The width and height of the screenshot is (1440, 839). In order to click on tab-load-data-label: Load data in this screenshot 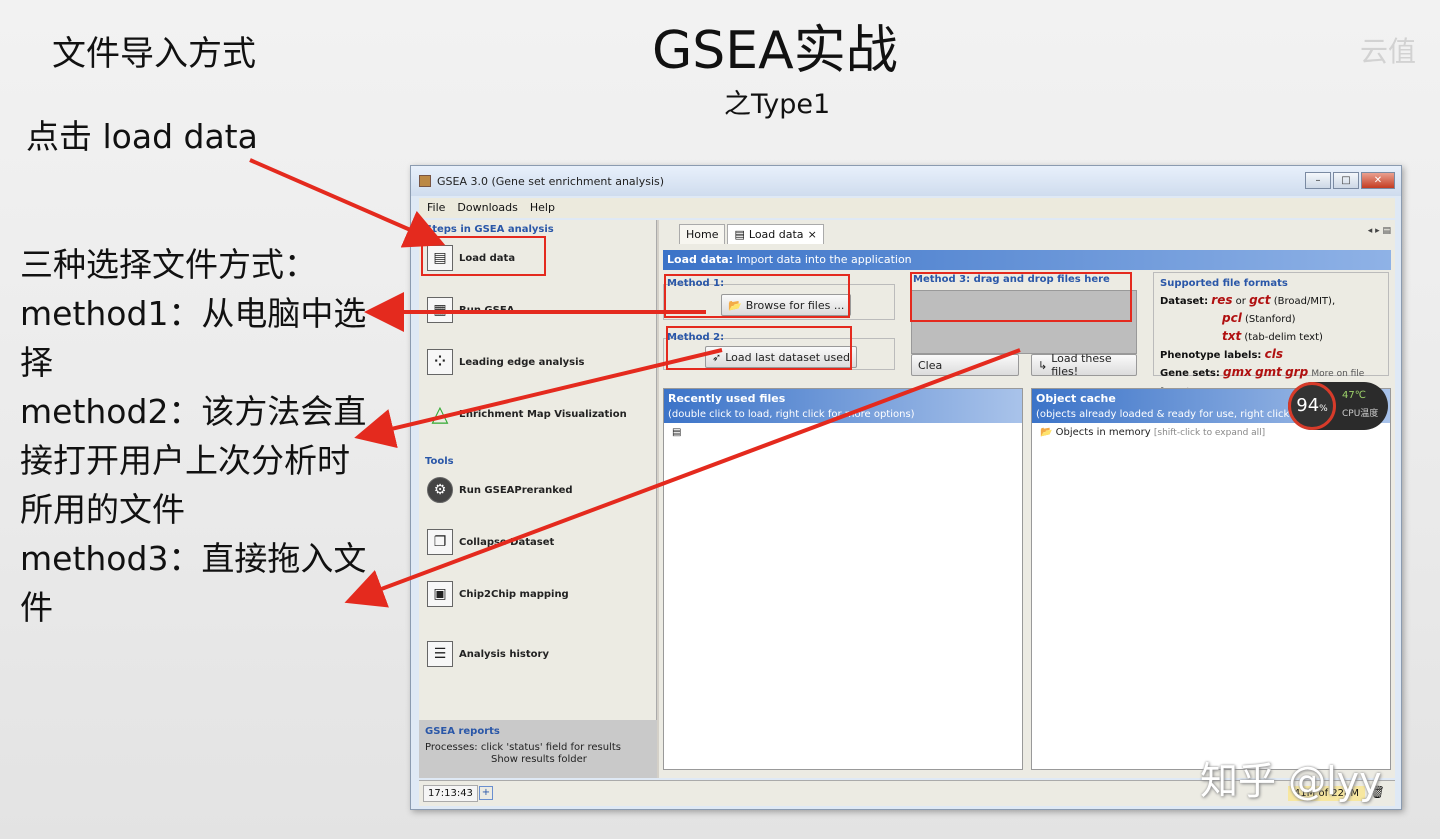, I will do `click(776, 234)`.